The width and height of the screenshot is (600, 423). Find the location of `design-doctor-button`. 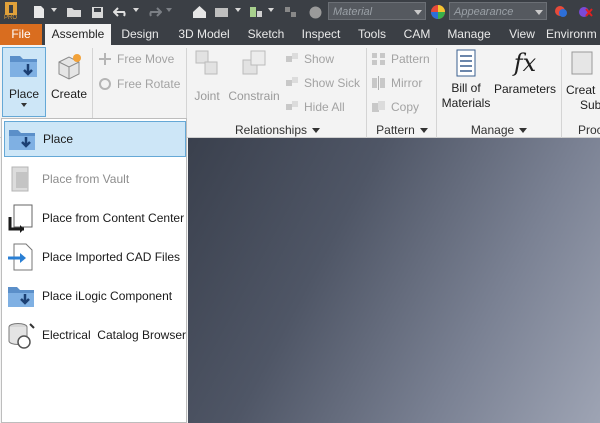

design-doctor-button is located at coordinates (315, 12).